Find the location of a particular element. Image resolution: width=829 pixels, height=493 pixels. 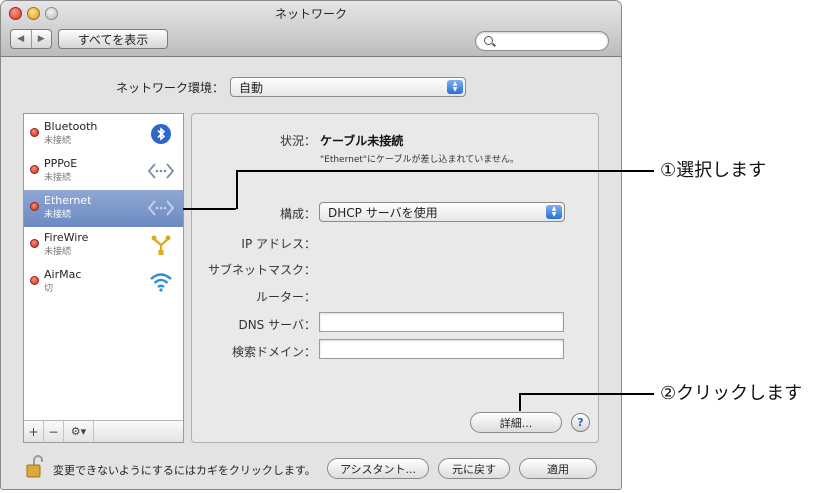

firewire-icon is located at coordinates (161, 245).